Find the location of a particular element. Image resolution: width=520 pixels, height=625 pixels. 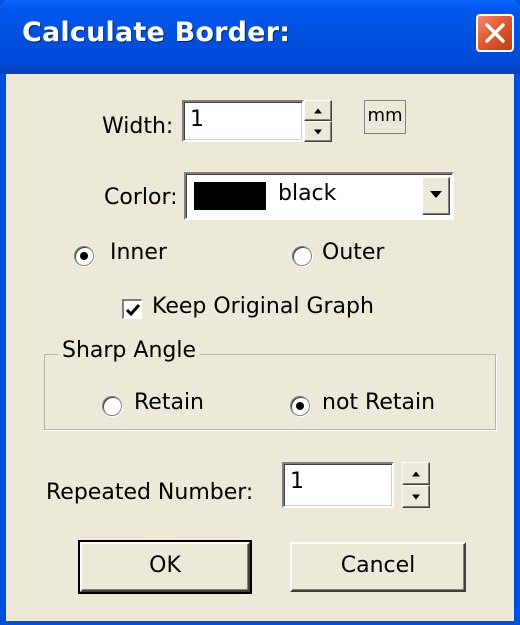

width-unit: mm is located at coordinates (385, 117).